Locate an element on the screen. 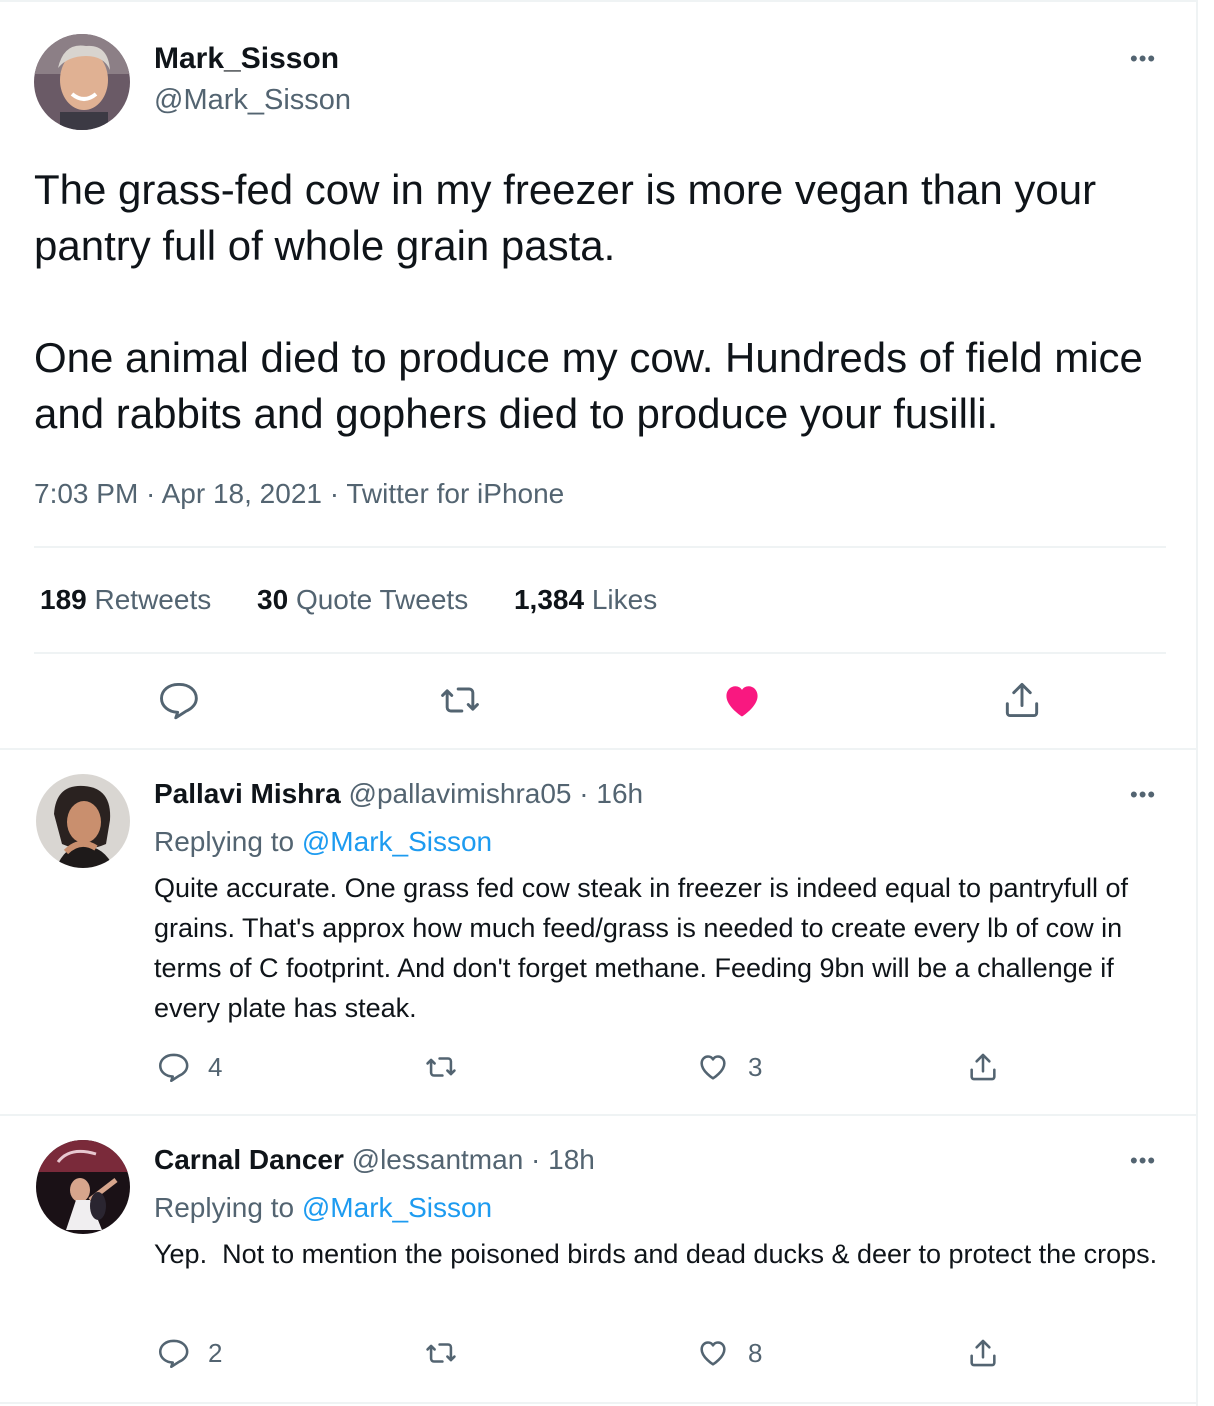 The height and width of the screenshot is (1406, 1214). author-handle: @Mark_Sisson is located at coordinates (252, 100).